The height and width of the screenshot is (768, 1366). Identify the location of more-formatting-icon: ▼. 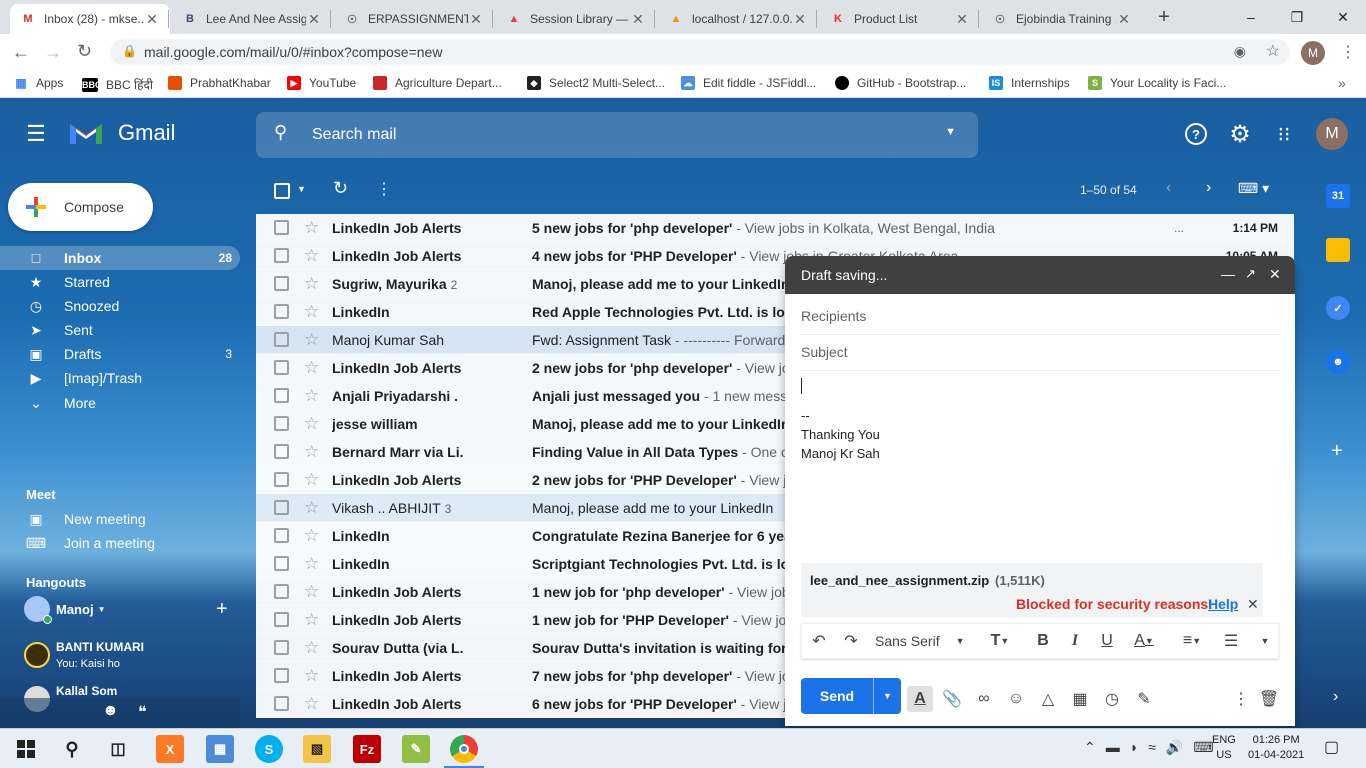
(1265, 641).